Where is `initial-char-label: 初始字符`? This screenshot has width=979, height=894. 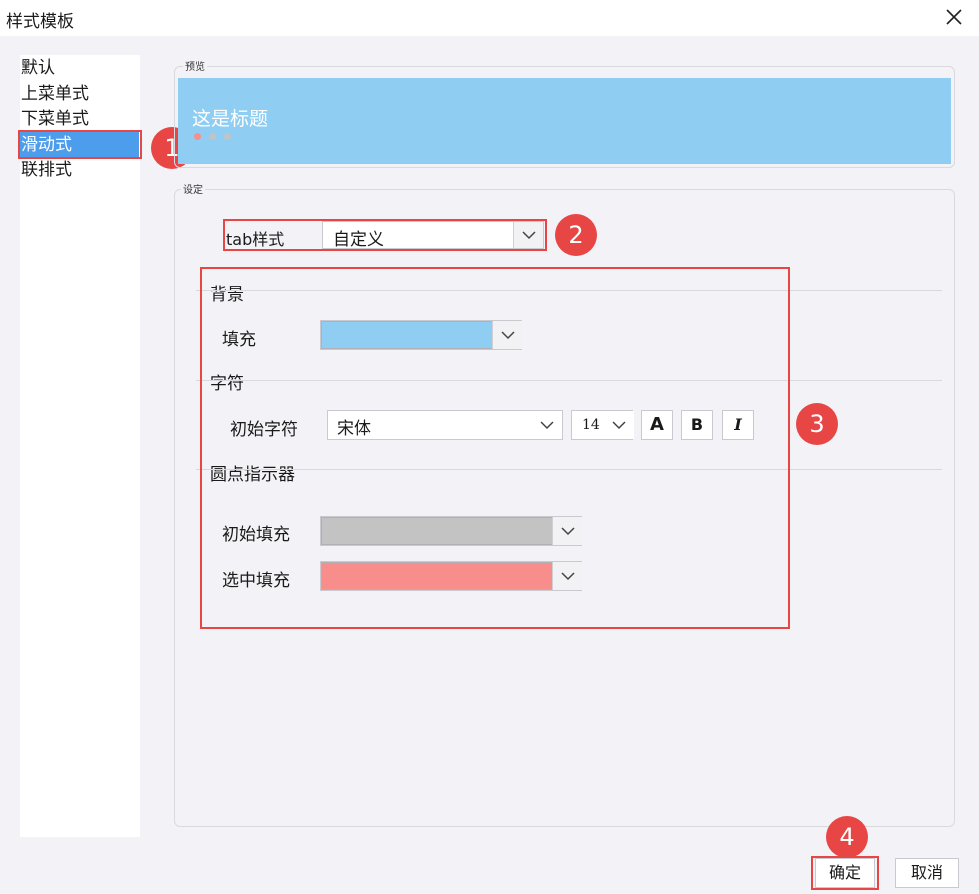 initial-char-label: 初始字符 is located at coordinates (264, 430).